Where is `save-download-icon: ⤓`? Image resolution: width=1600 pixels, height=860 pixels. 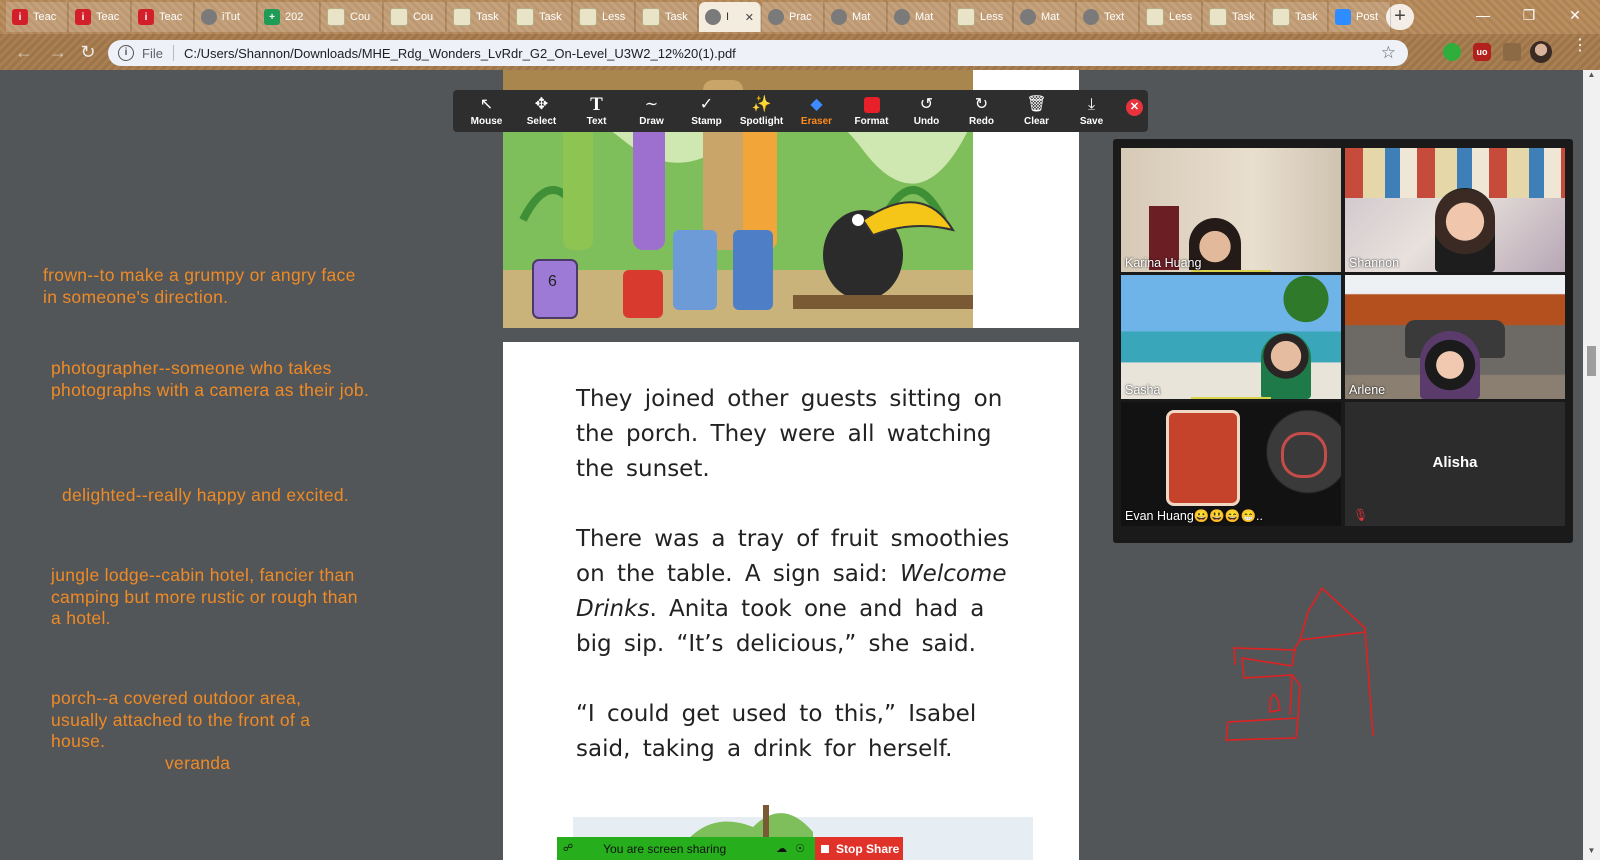
save-download-icon: ⤓ is located at coordinates (1091, 104).